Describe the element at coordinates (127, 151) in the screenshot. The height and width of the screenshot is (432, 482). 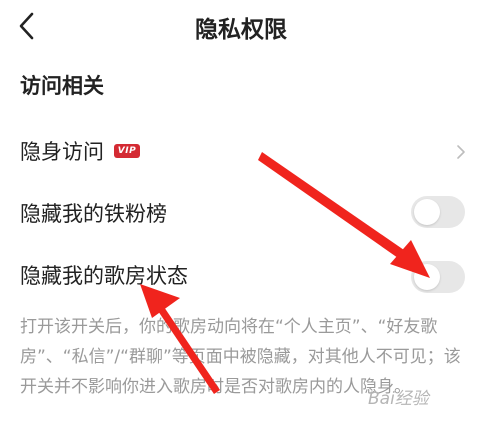
I see `vip-badge: VIP` at that location.